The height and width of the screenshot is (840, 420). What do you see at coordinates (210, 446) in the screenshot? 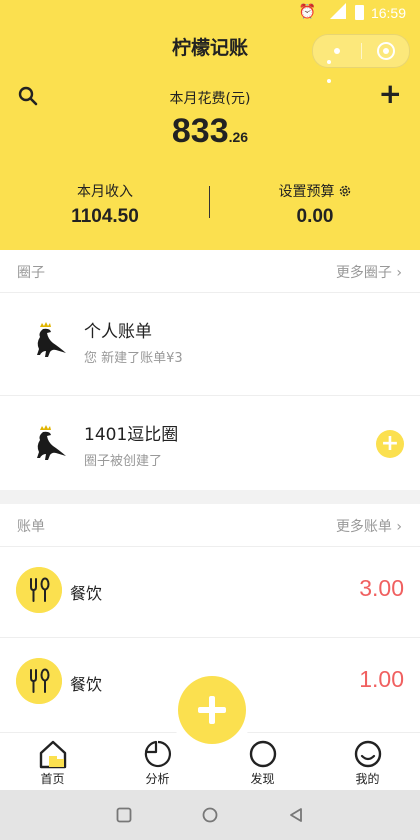
I see `circle-item: 1401逗比圈 圈子被创建了 +` at bounding box center [210, 446].